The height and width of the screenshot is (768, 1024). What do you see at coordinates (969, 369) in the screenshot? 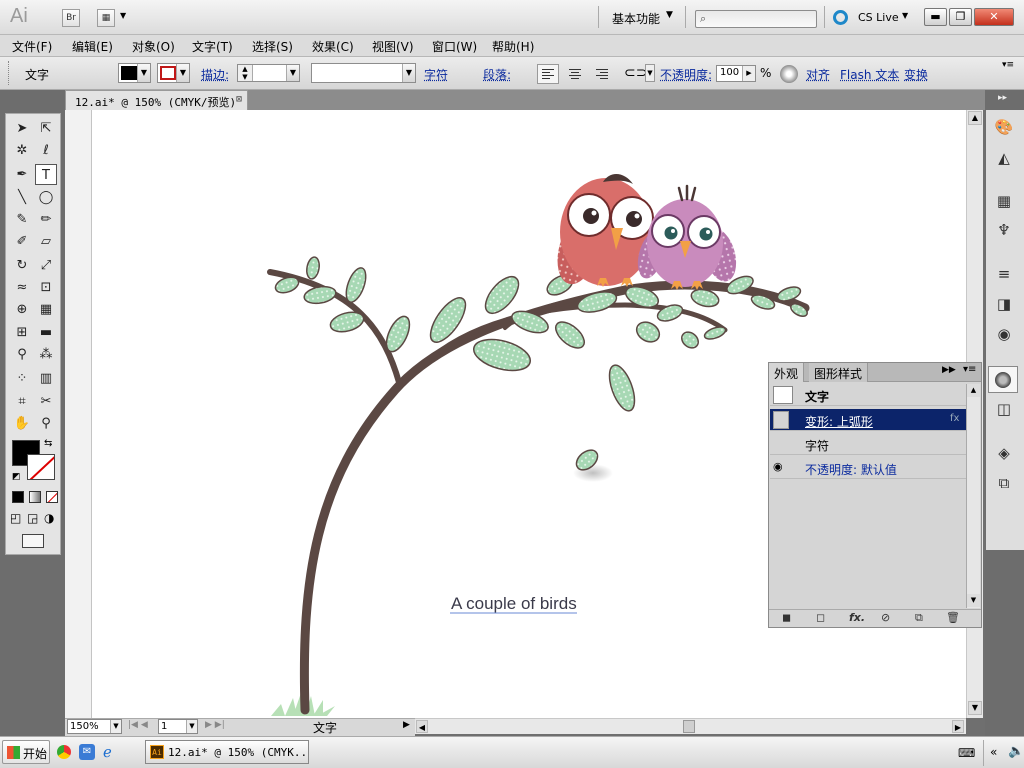
I see `panel-menu-icon: ▾≡` at bounding box center [969, 369].